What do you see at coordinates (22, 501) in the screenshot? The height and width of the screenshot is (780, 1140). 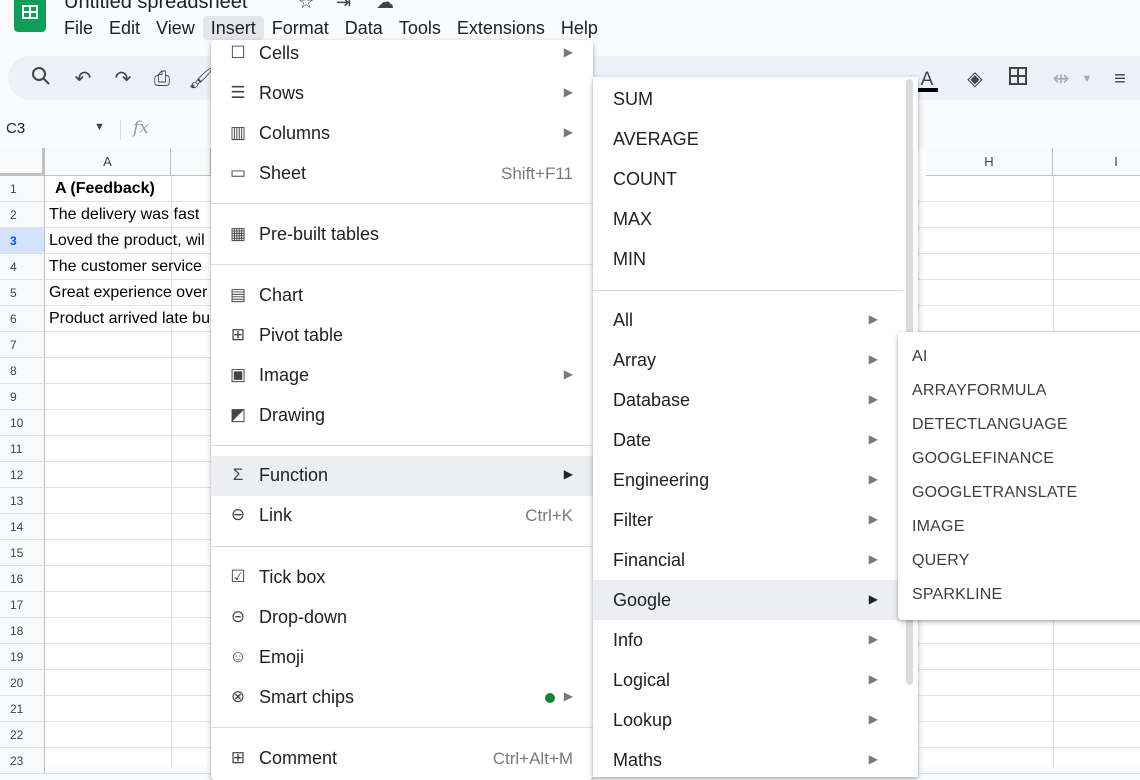 I see `row-header: 13` at bounding box center [22, 501].